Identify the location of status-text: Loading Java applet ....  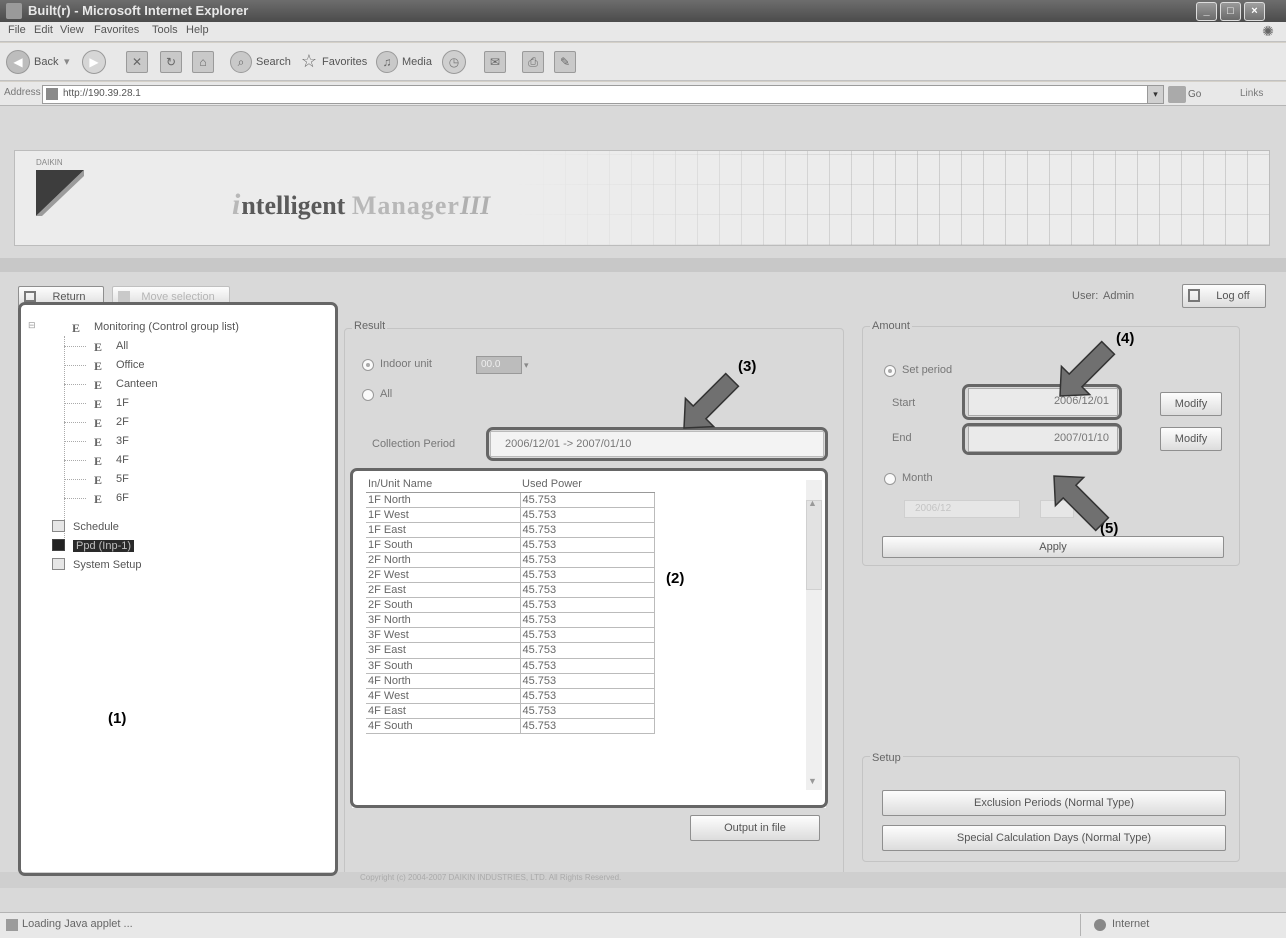
(77, 924).